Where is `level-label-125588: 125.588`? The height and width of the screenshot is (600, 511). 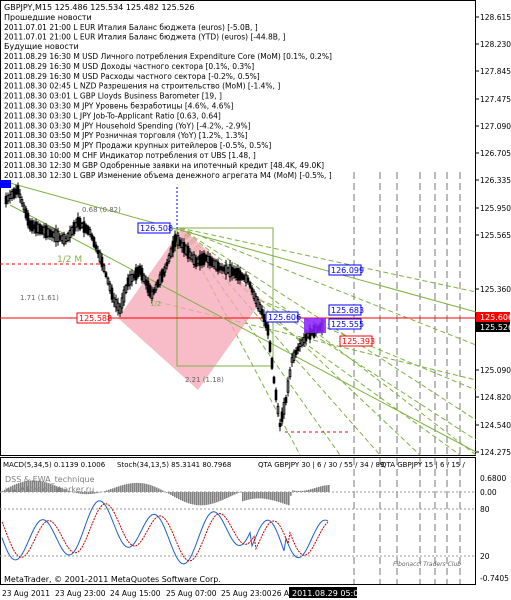
level-label-125588: 125.588 is located at coordinates (94, 318).